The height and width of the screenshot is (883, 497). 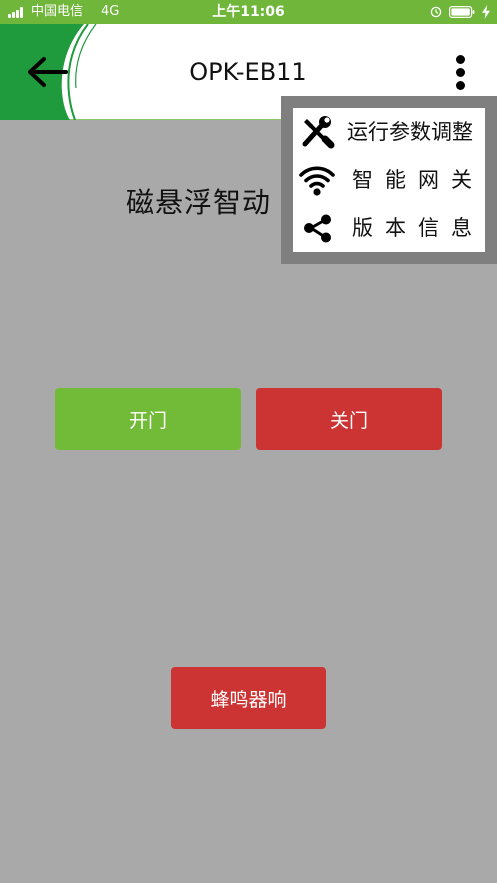 What do you see at coordinates (460, 73) in the screenshot?
I see `more-options-icon` at bounding box center [460, 73].